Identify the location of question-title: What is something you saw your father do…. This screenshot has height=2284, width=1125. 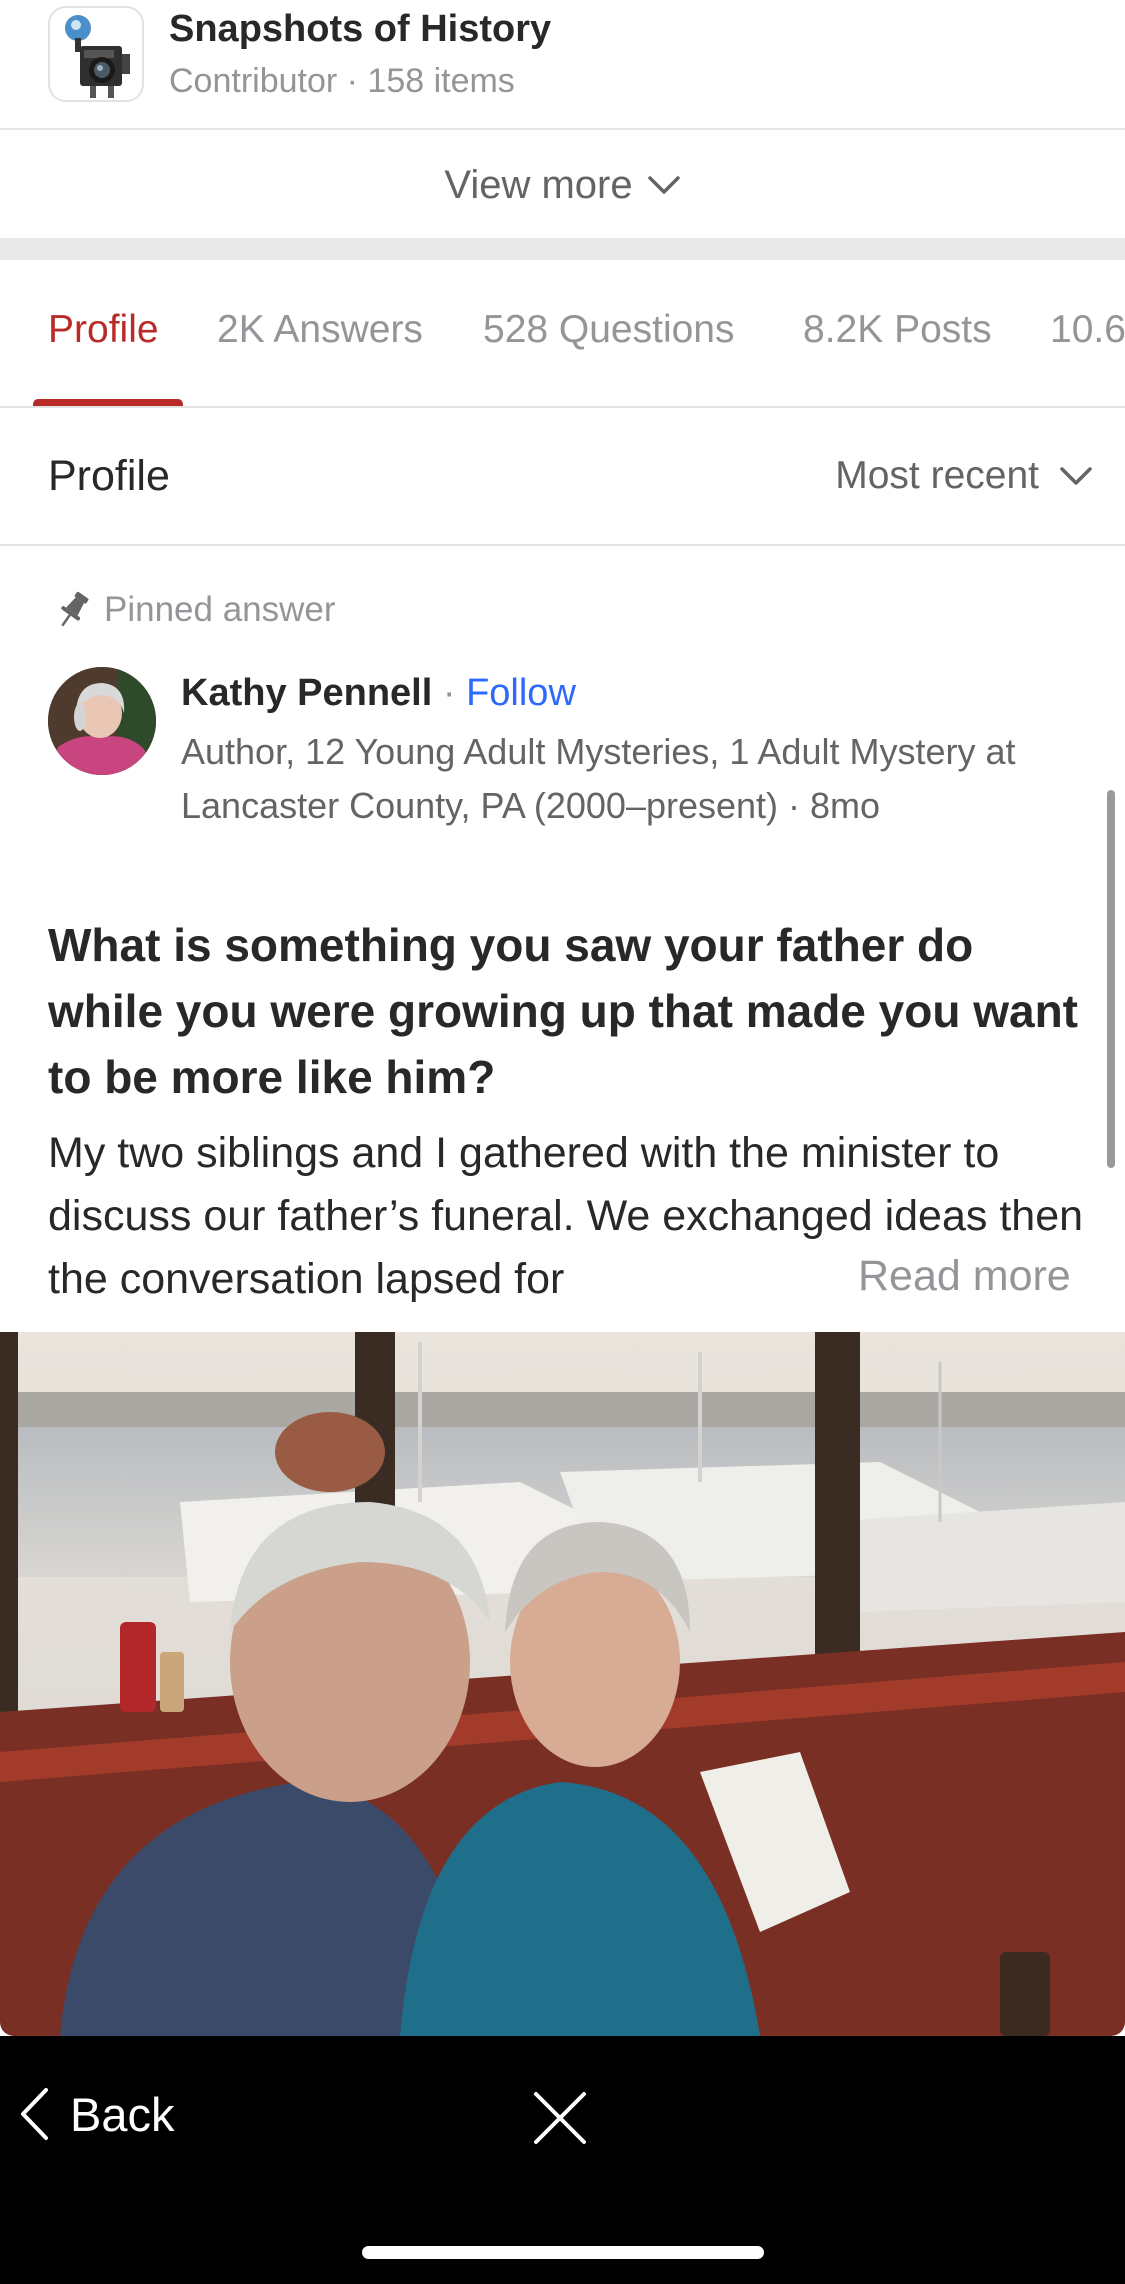
(568, 1011).